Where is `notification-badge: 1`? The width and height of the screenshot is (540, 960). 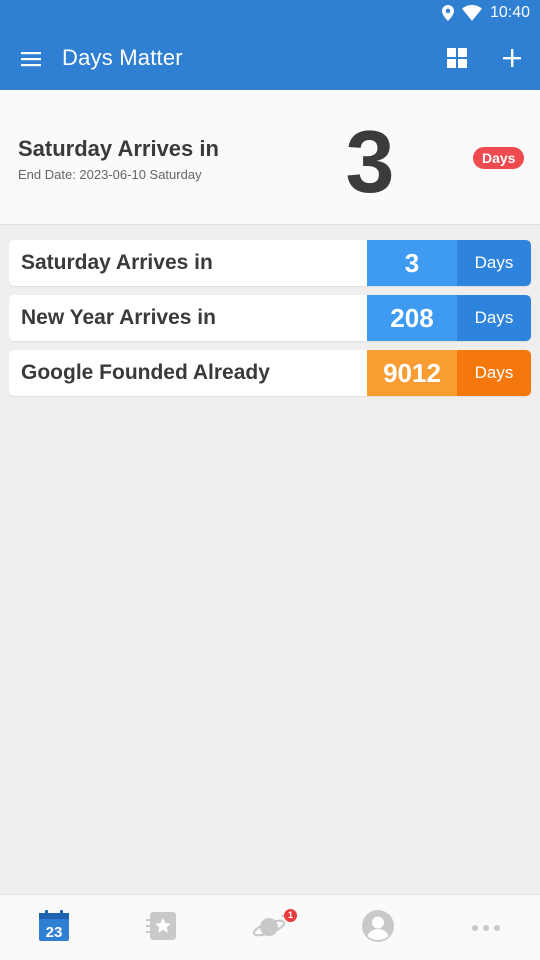
notification-badge: 1 is located at coordinates (290, 915).